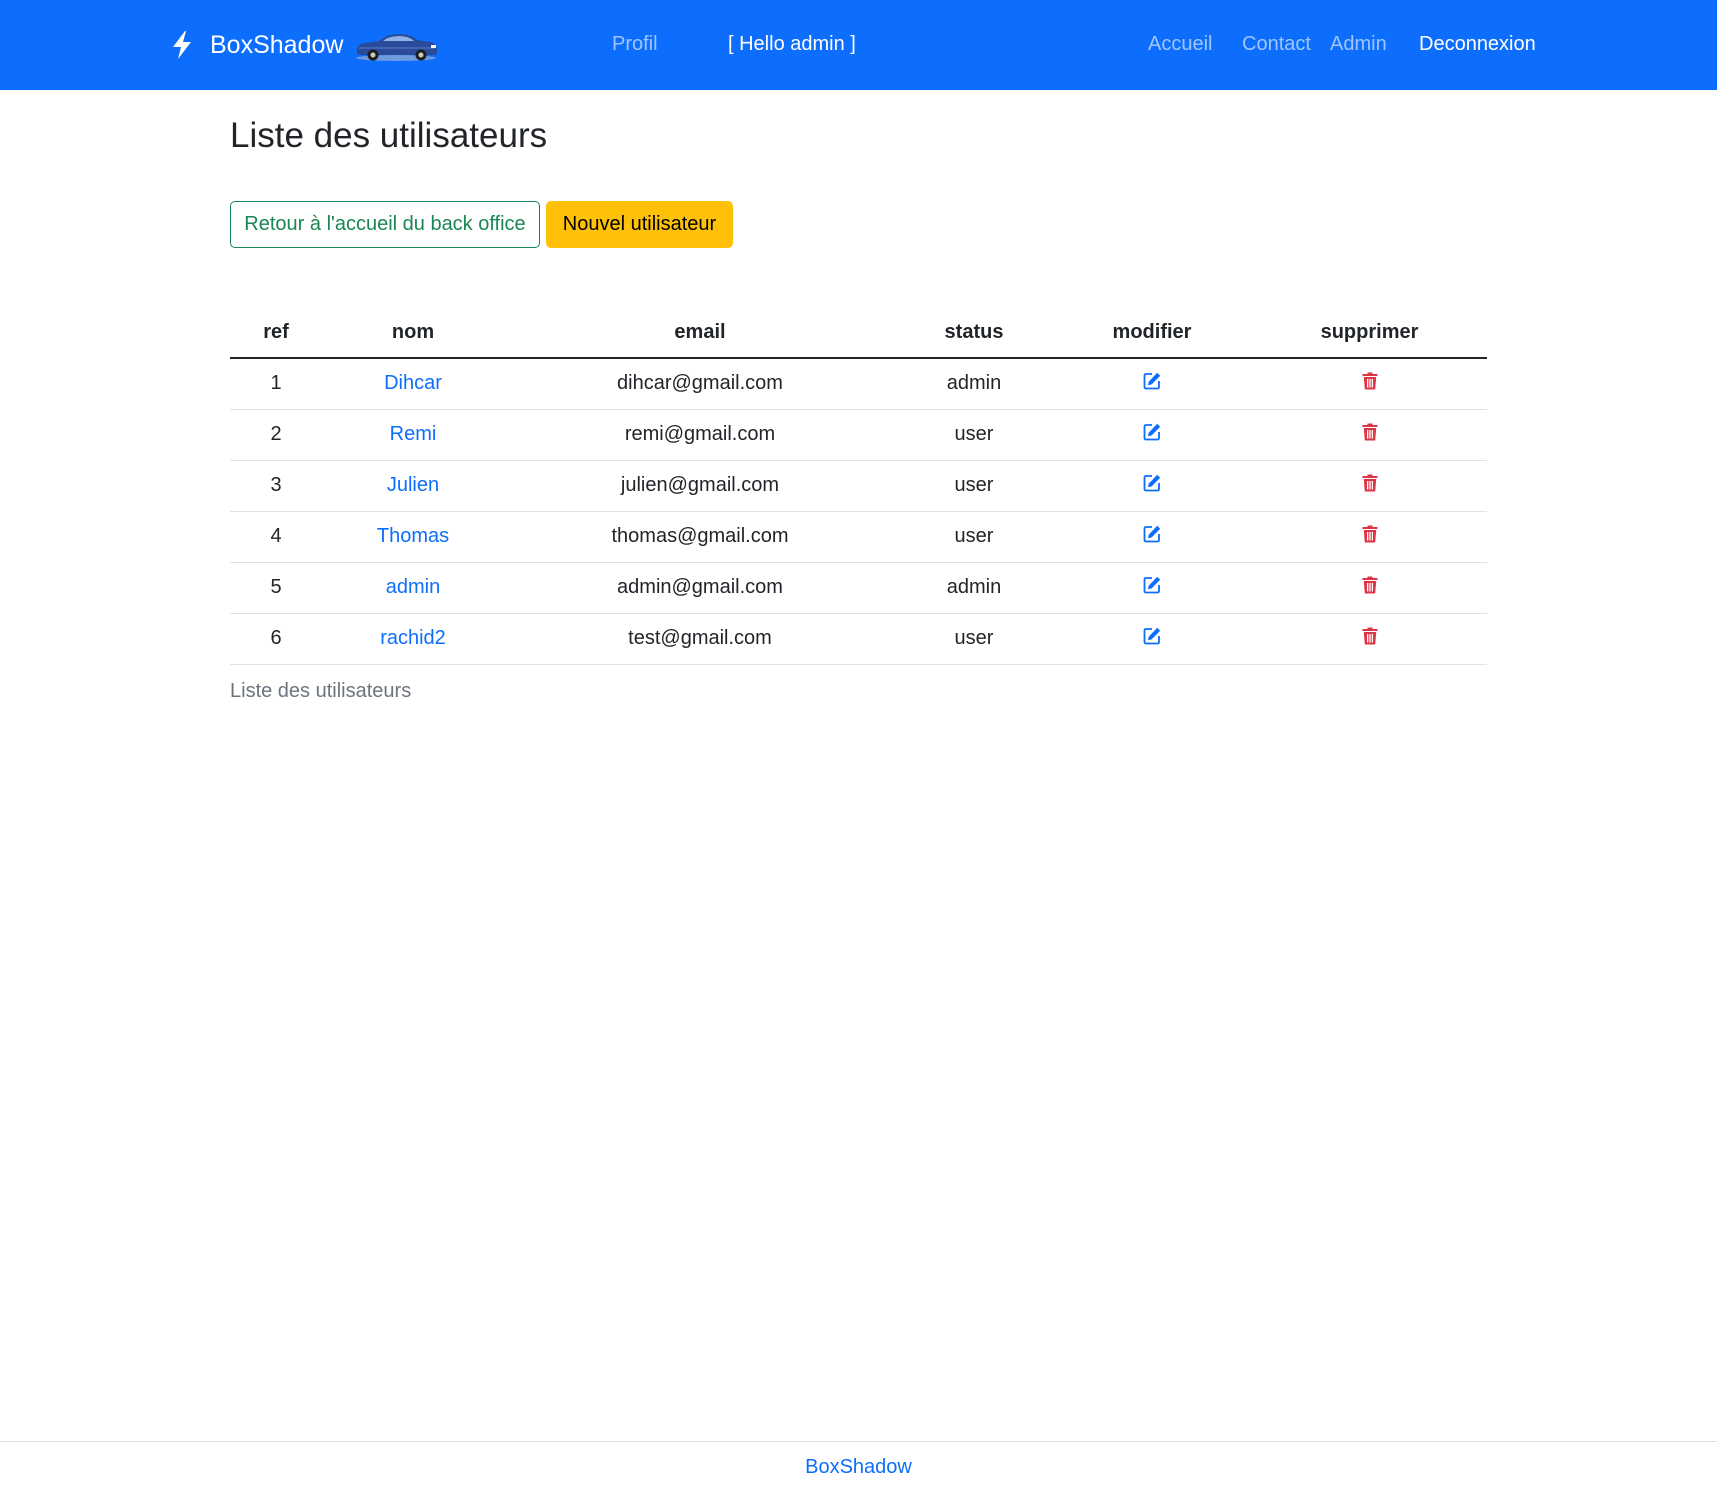  I want to click on cell-email: remi@gmail.com, so click(700, 435).